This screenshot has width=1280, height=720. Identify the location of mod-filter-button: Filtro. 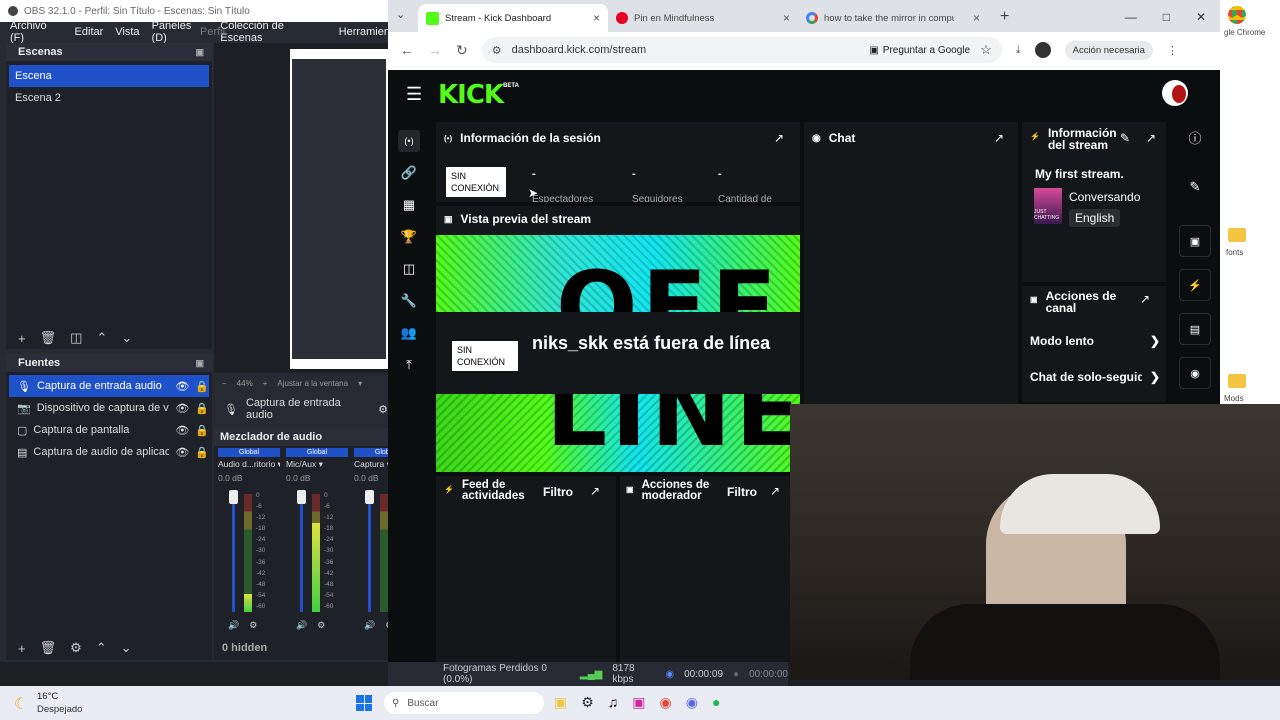
(742, 492).